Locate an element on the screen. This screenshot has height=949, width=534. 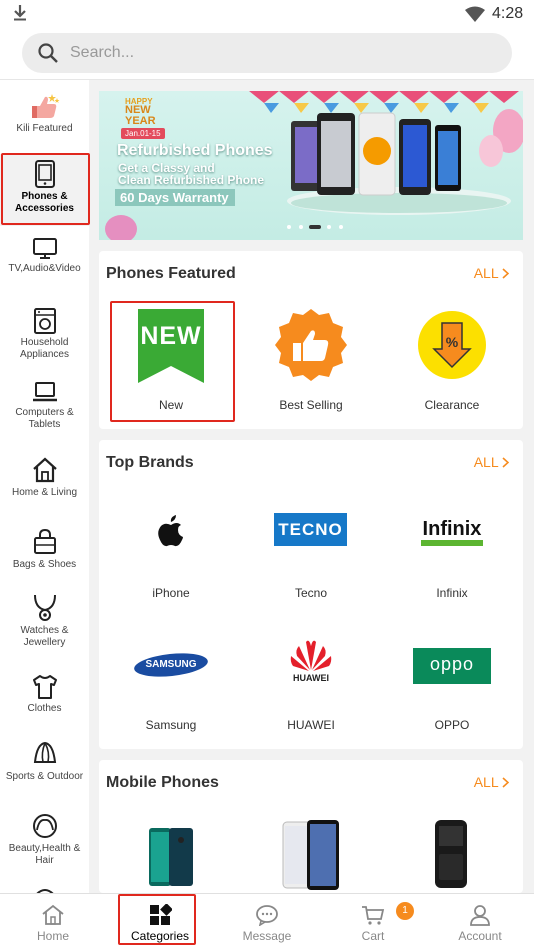
sidebar-item-label: Beauty,Health & Hair is located at coordinates (44, 854).